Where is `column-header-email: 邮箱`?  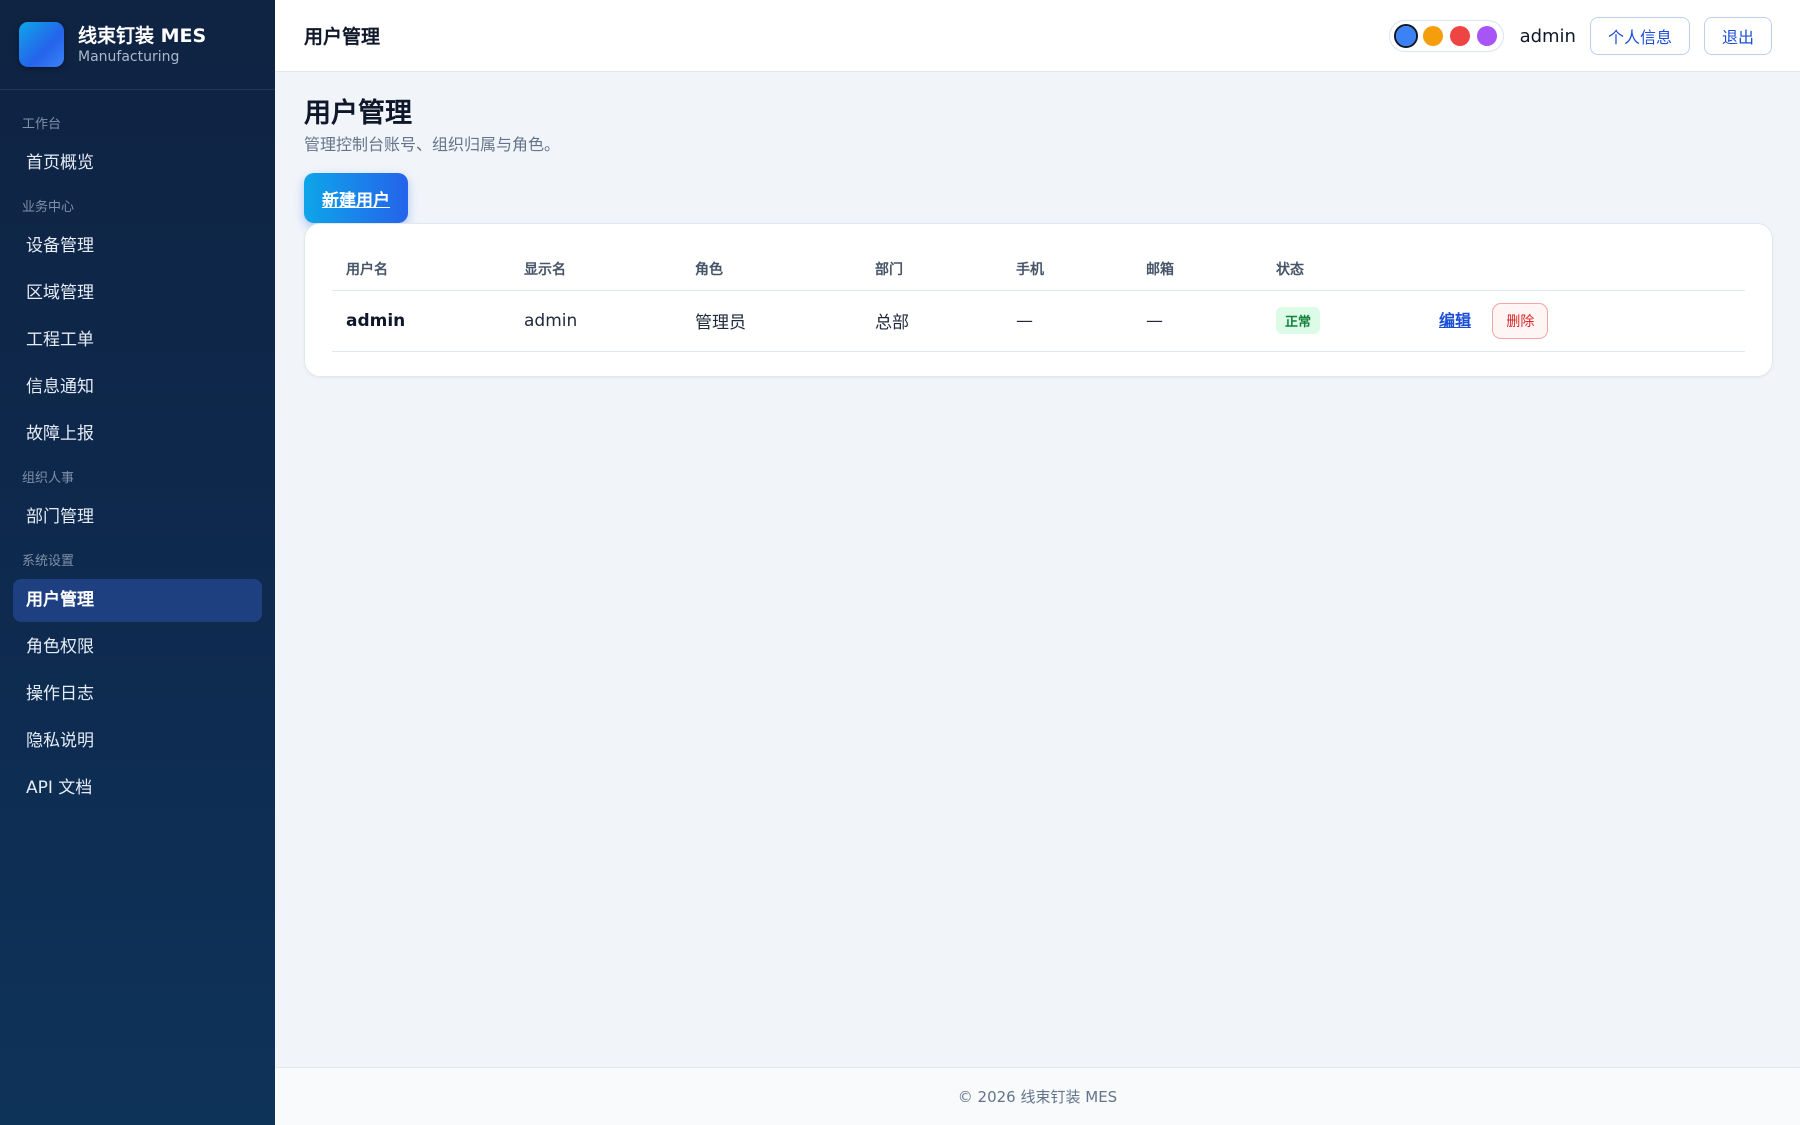 column-header-email: 邮箱 is located at coordinates (1197, 269).